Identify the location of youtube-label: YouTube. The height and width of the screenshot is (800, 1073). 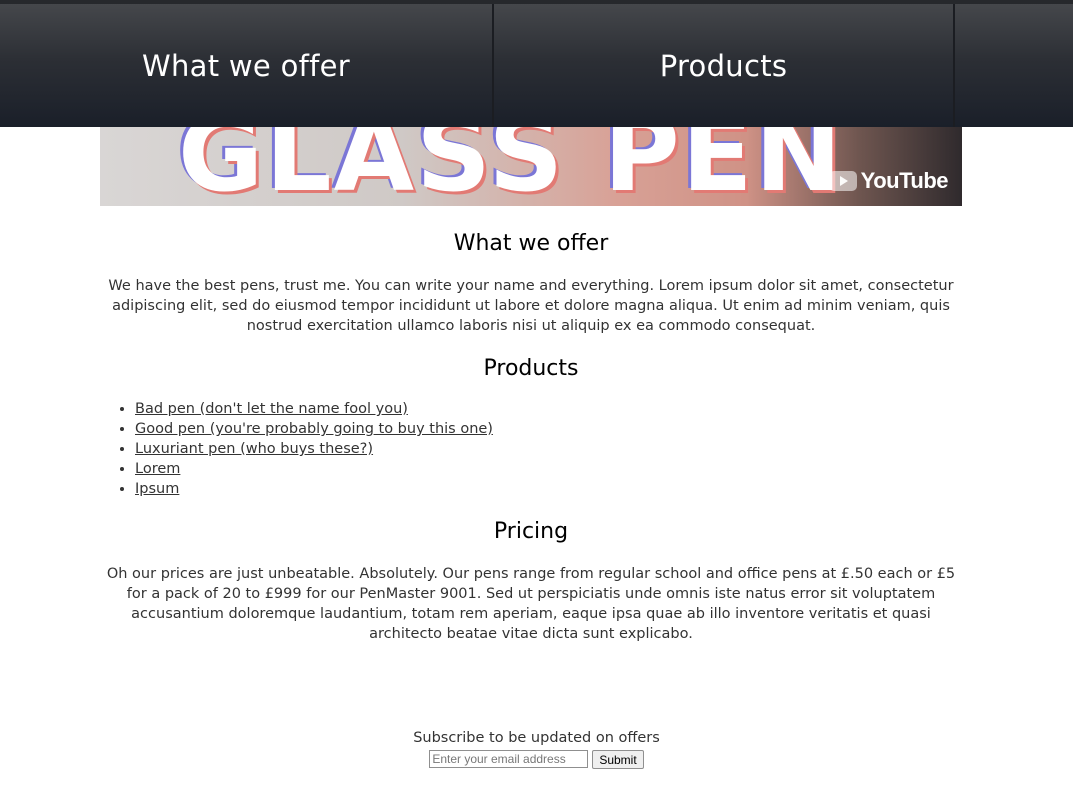
(904, 180).